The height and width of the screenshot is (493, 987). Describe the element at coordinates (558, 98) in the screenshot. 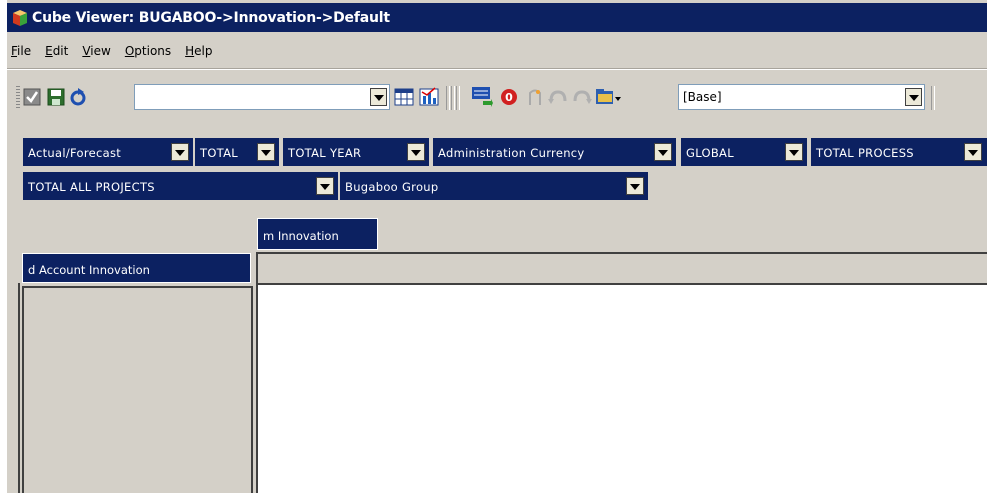

I see `undo-icon` at that location.